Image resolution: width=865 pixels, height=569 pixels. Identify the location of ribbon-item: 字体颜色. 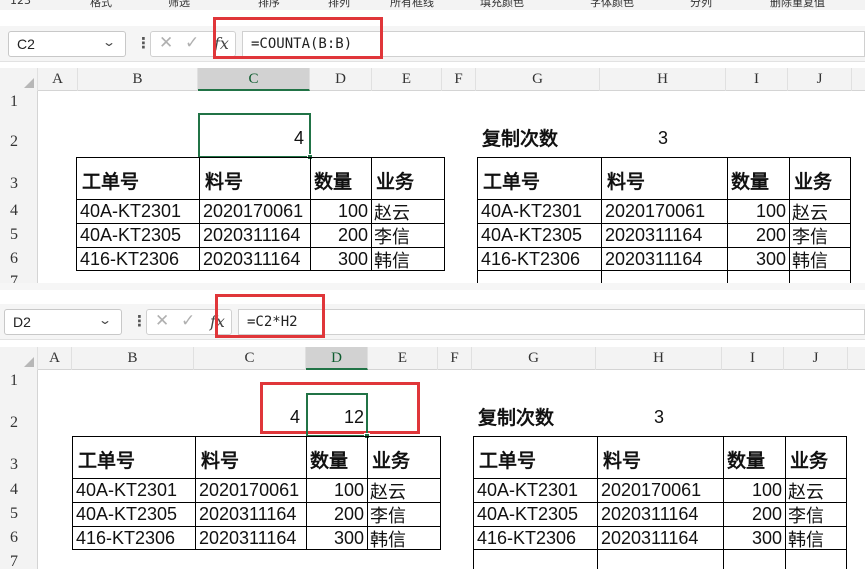
(612, 5).